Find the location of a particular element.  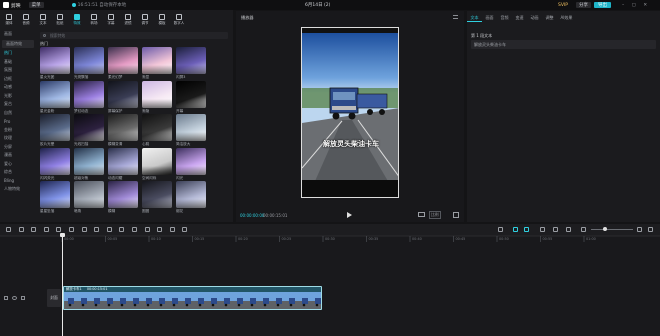

video-frame: 解放灵头柴油卡车 is located at coordinates (350, 112).